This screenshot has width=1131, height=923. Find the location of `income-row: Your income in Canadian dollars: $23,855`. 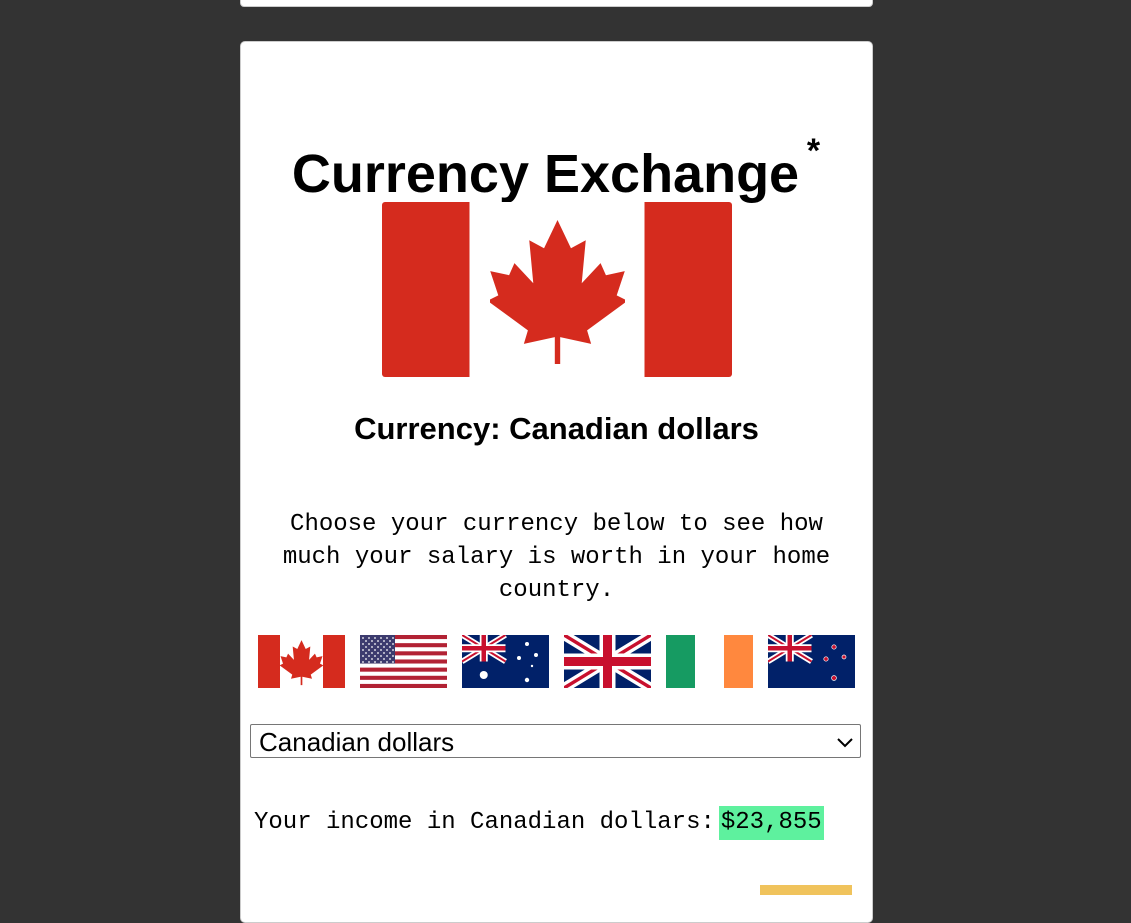

income-row: Your income in Canadian dollars: $23,855 is located at coordinates (539, 823).